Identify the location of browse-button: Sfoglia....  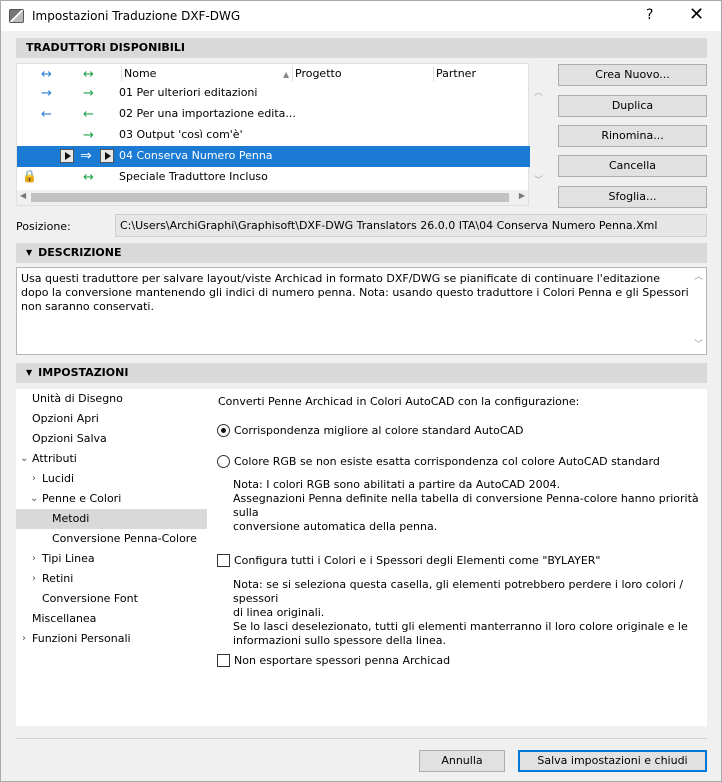
(632, 197).